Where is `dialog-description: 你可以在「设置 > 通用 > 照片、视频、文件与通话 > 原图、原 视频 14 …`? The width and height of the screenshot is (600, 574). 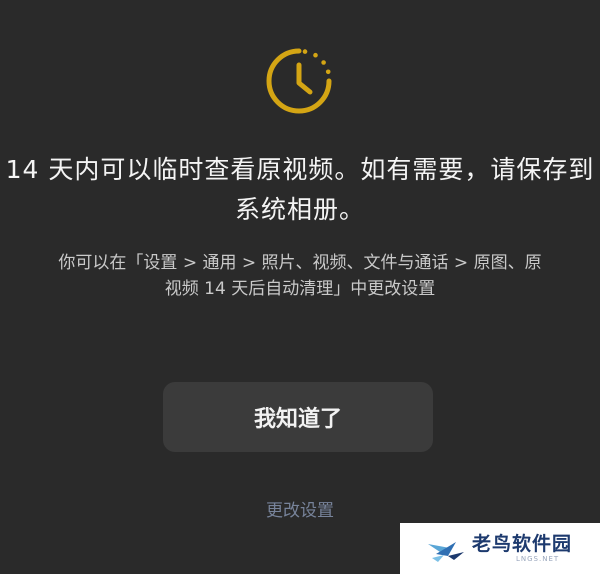
dialog-description: 你可以在「设置 > 通用 > 照片、视频、文件与通话 > 原图、原 视频 14 … is located at coordinates (300, 276).